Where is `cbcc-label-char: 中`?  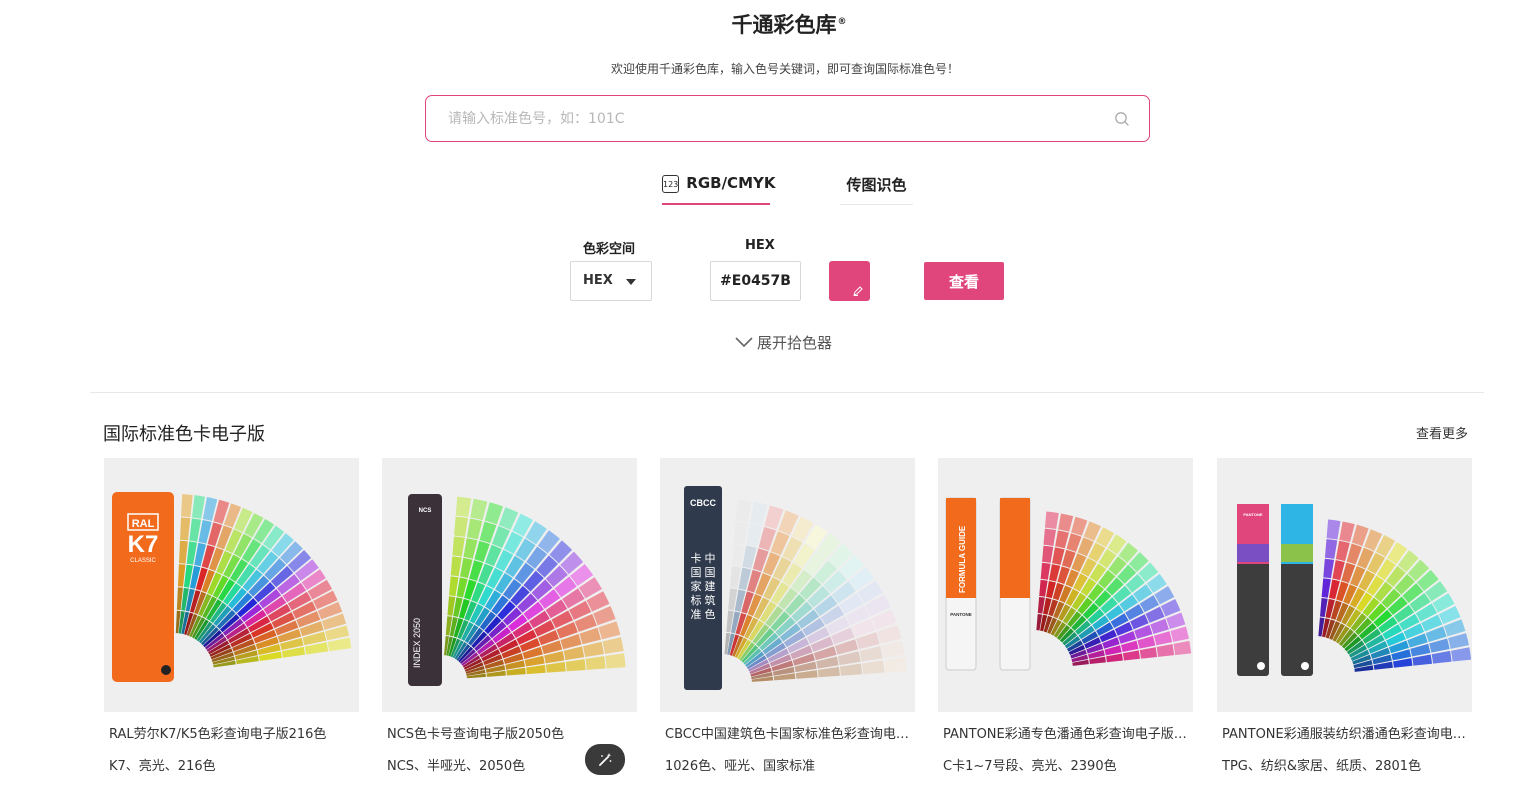 cbcc-label-char: 中 is located at coordinates (710, 558).